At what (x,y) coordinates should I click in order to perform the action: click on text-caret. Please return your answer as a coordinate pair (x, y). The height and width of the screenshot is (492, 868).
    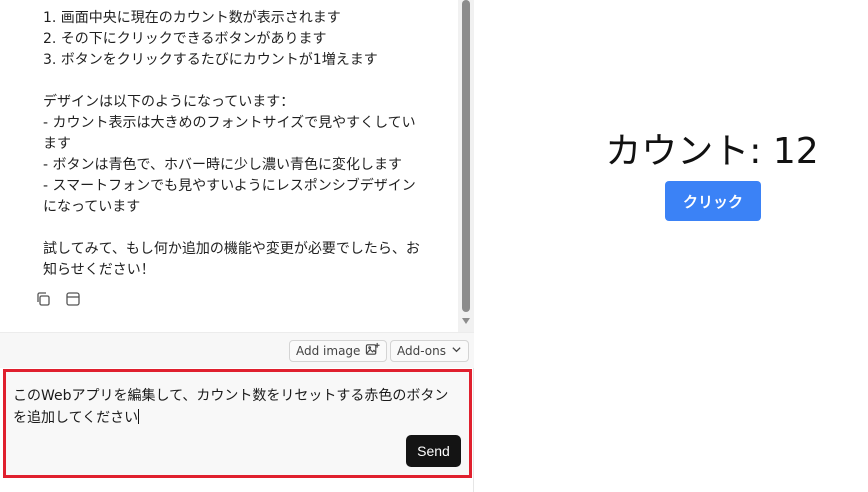
    Looking at the image, I should click on (139, 416).